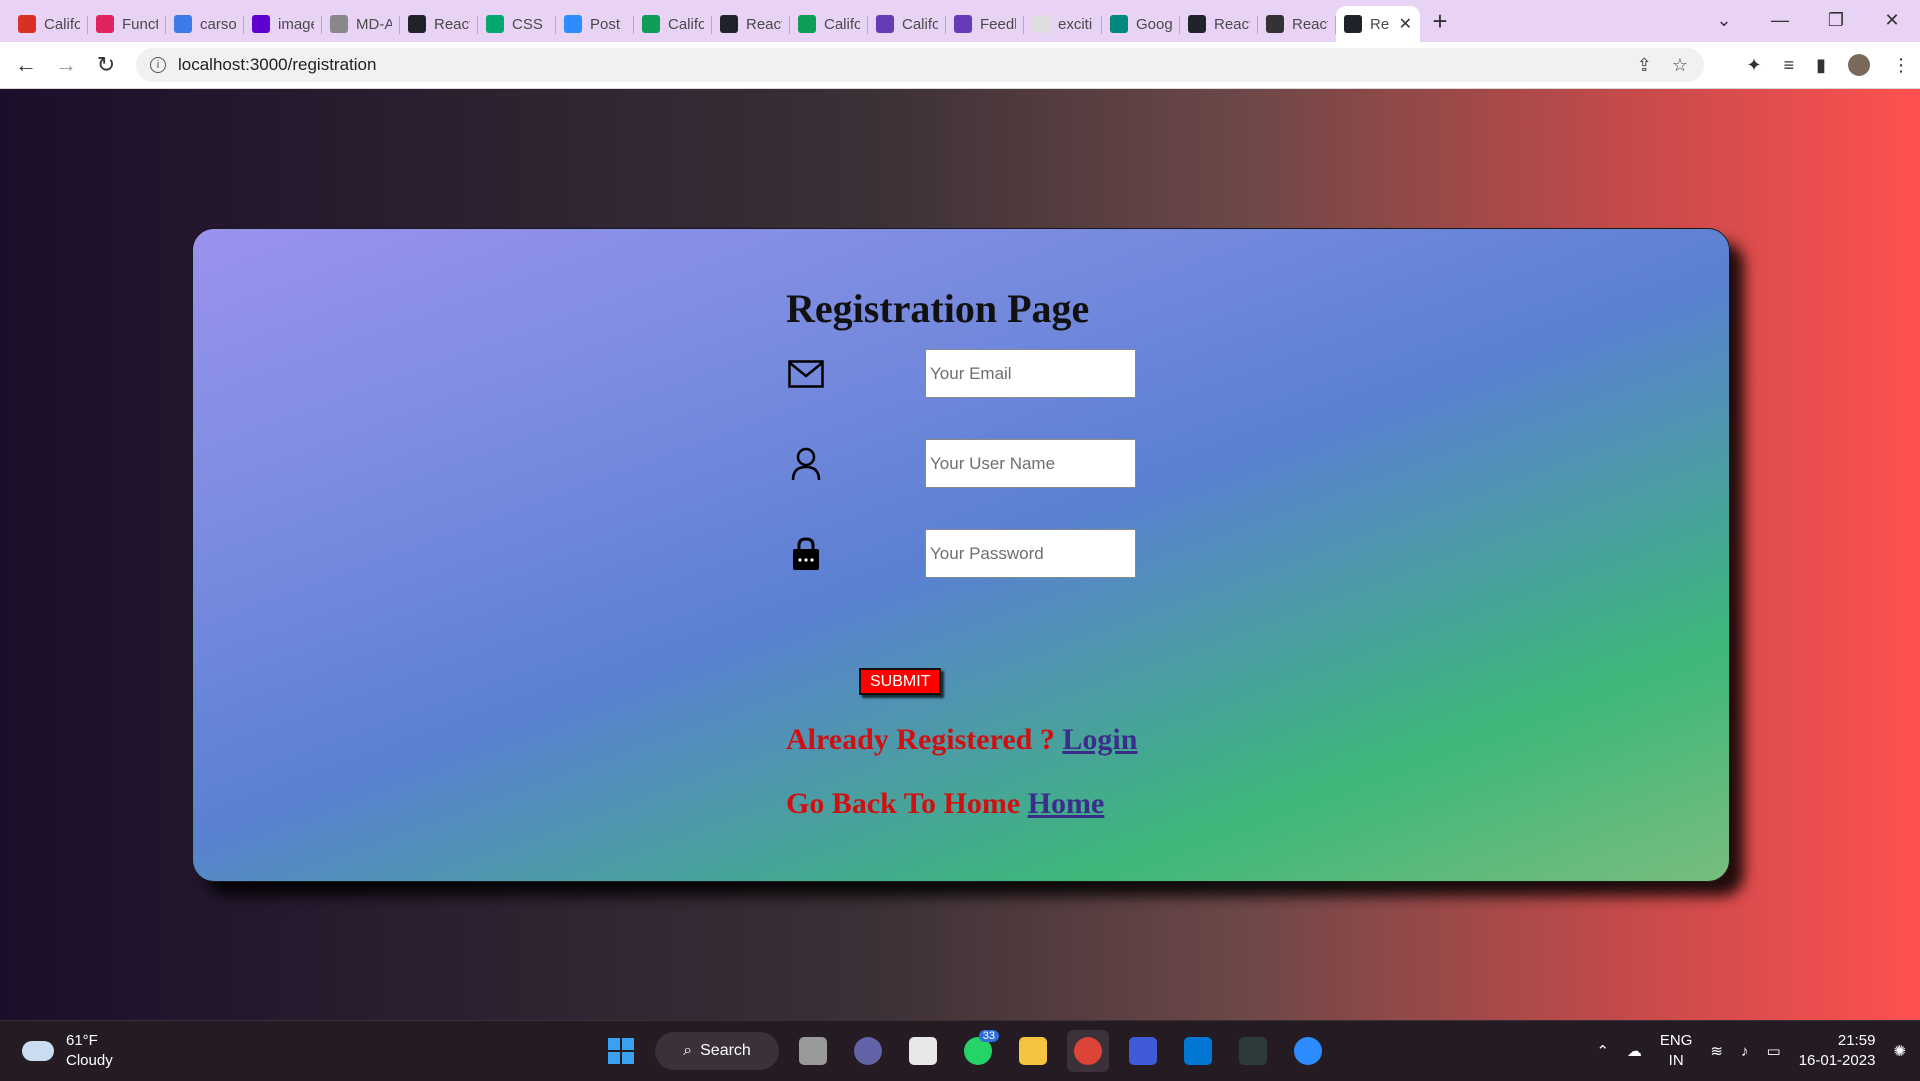  I want to click on github-icon, so click(339, 24).